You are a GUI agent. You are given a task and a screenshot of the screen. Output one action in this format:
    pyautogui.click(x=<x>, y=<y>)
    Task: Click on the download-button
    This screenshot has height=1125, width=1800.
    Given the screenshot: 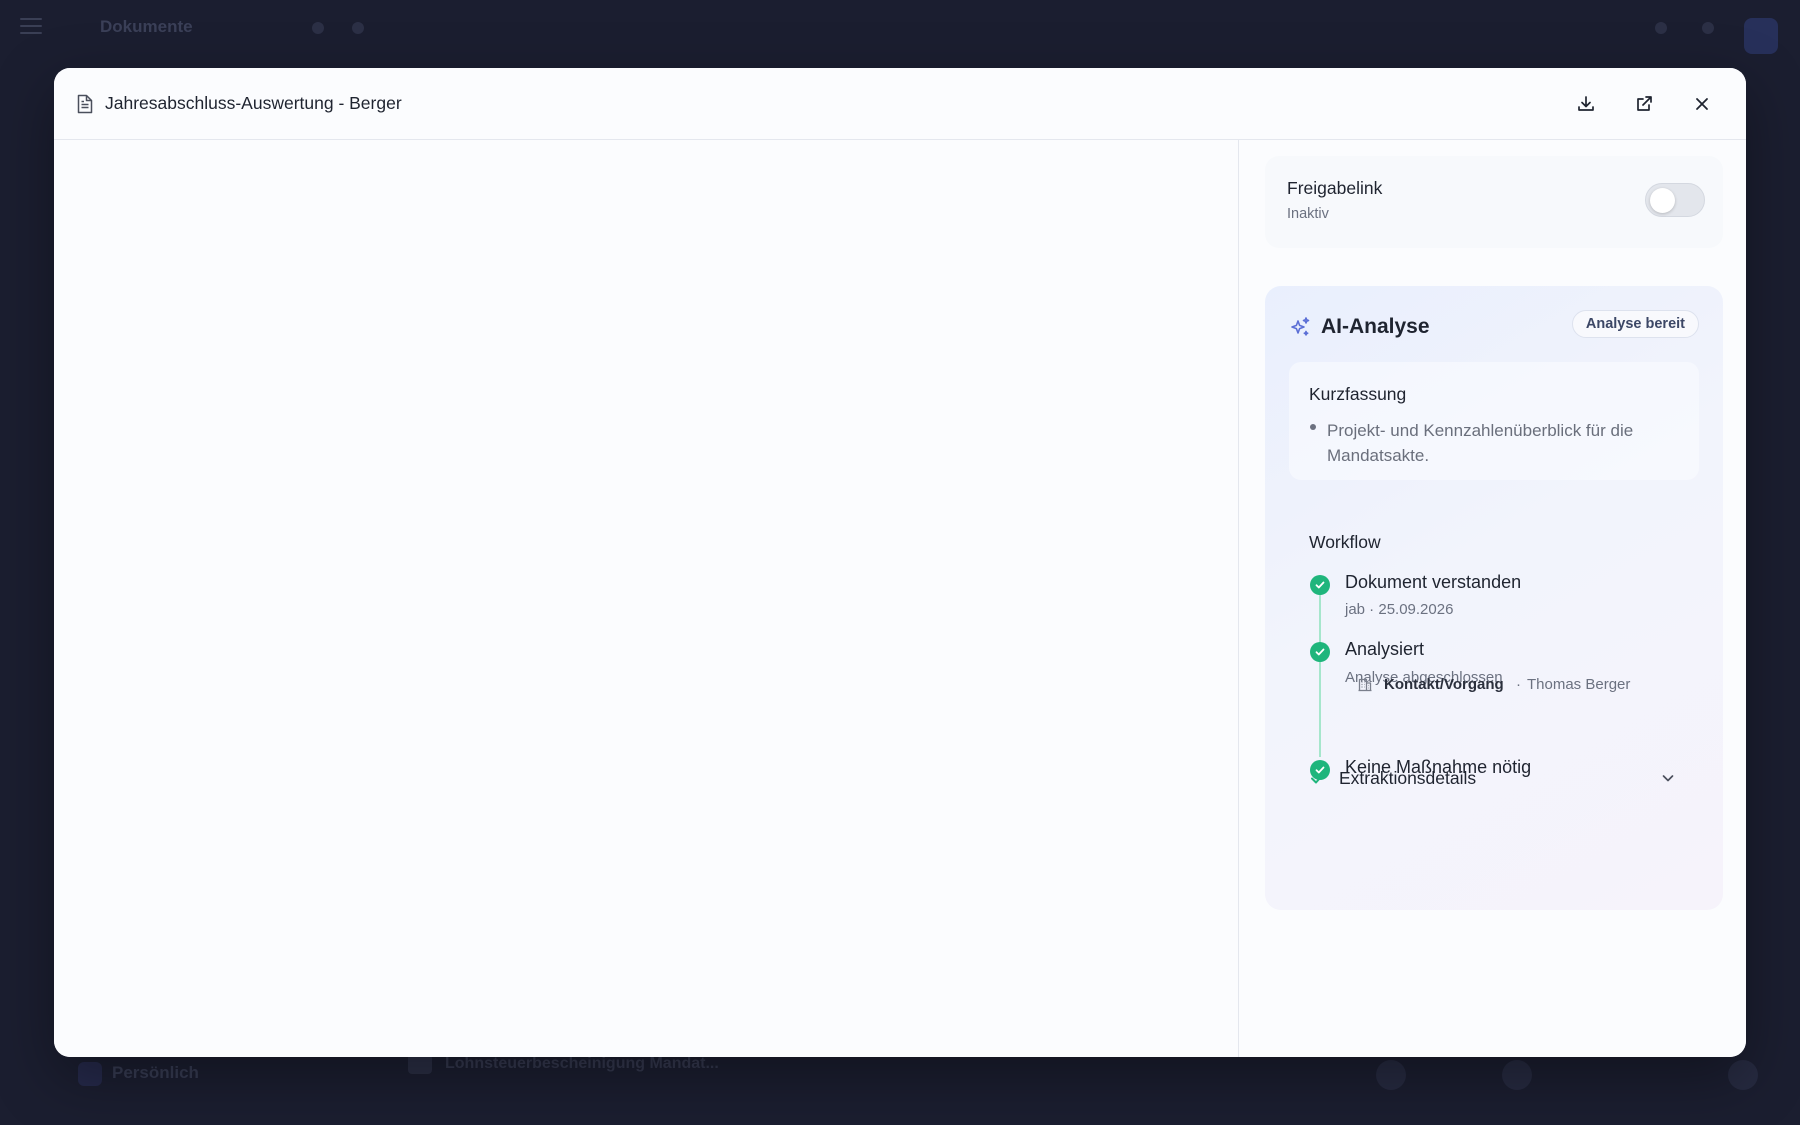 What is the action you would take?
    pyautogui.click(x=1586, y=104)
    